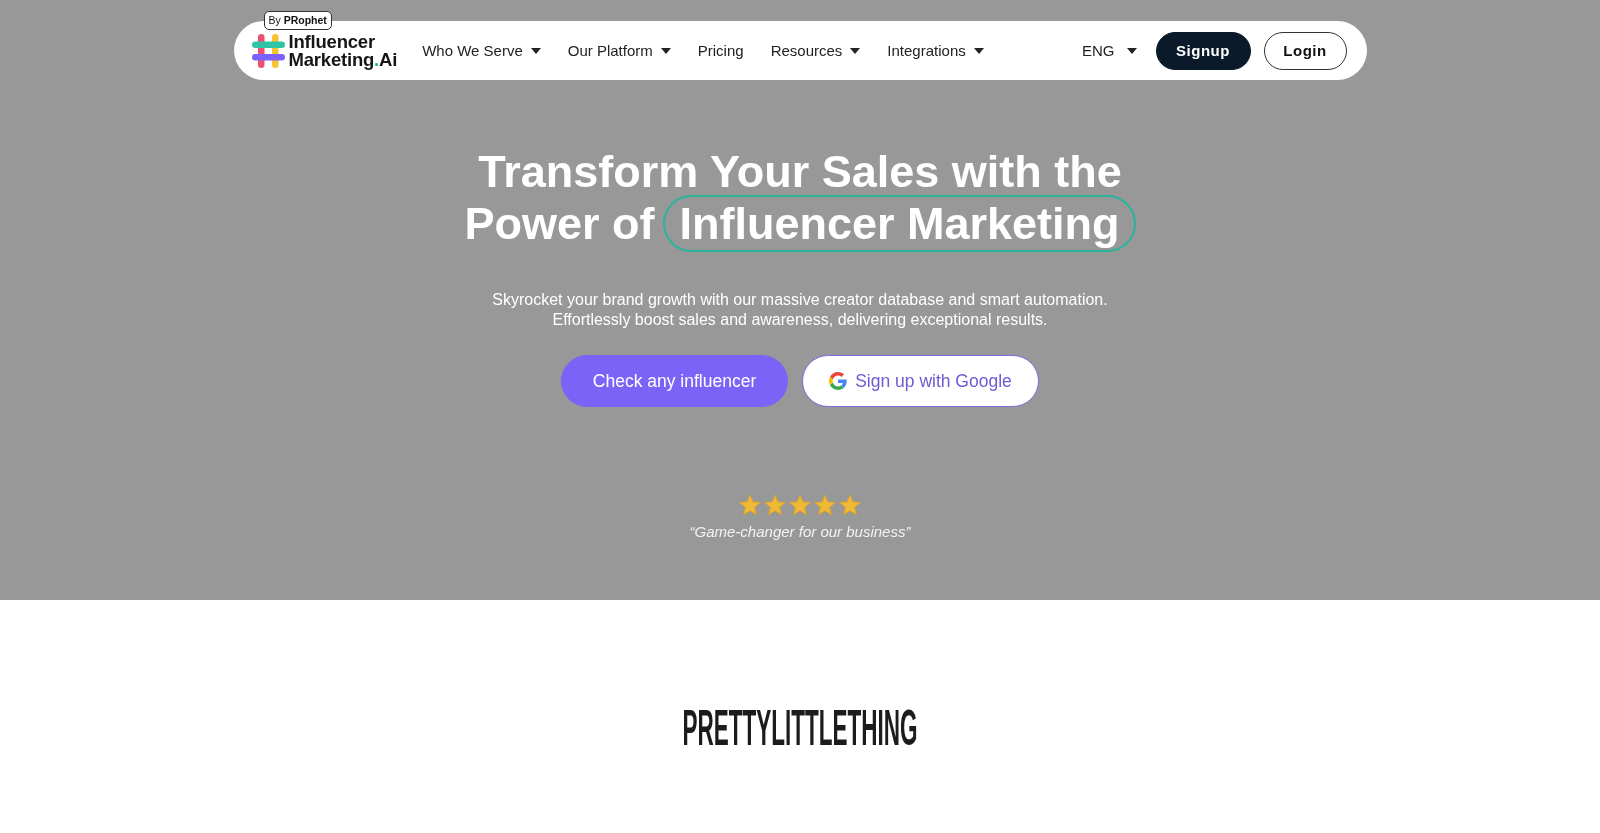 This screenshot has height=833, width=1600. I want to click on logo-badge: By PRophet, so click(297, 20).